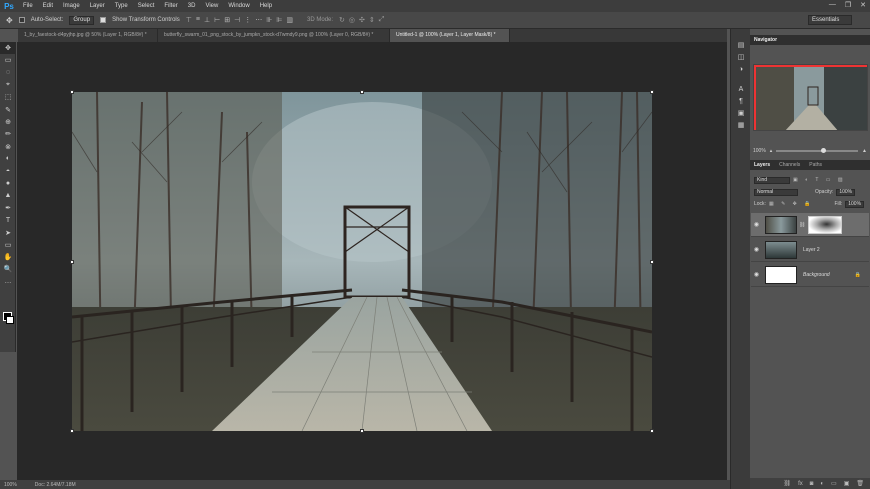 The width and height of the screenshot is (870, 489). What do you see at coordinates (776, 192) in the screenshot?
I see `blend-mode-dropdown: Normal` at bounding box center [776, 192].